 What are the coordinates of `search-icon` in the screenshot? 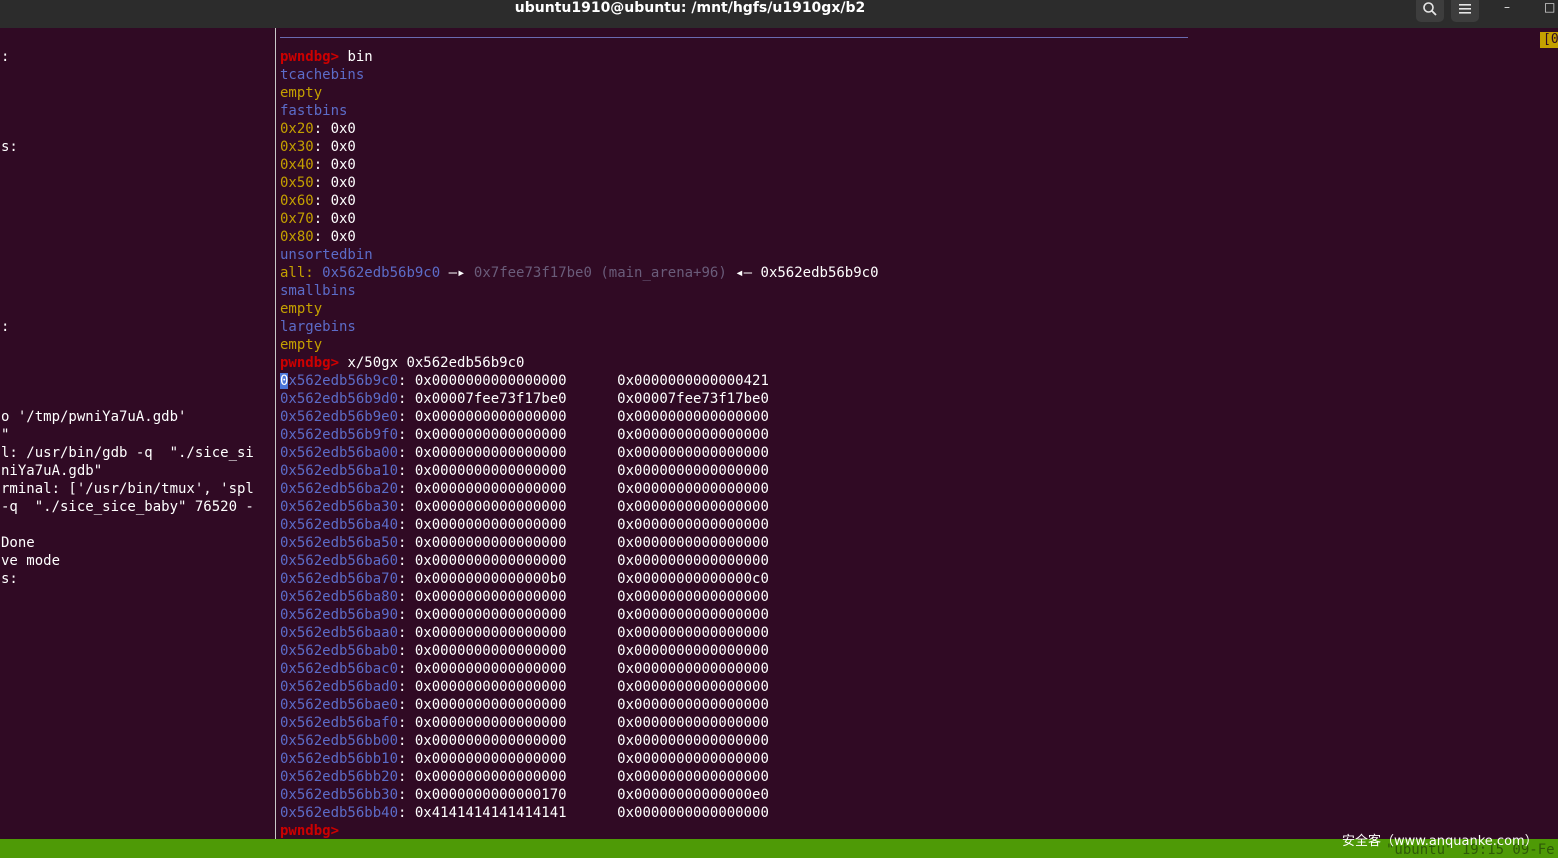 It's located at (1430, 9).